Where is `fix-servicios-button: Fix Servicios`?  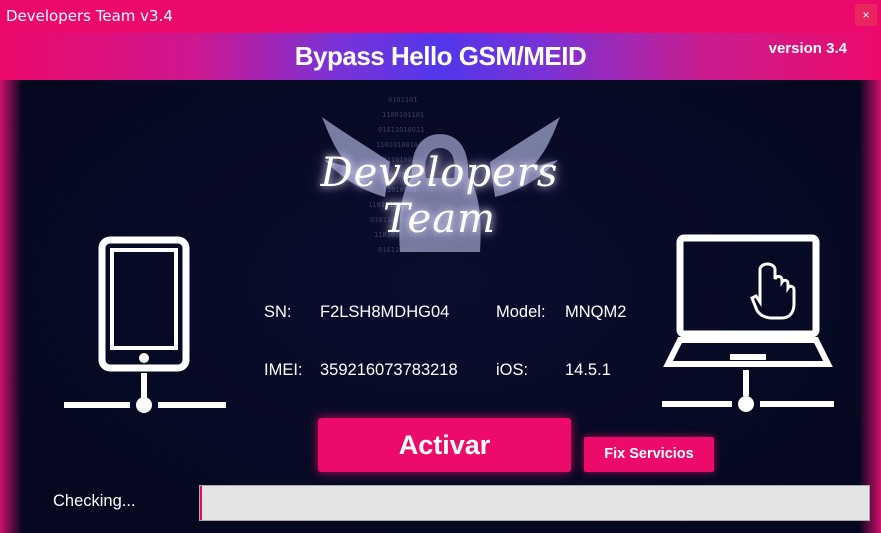 fix-servicios-button: Fix Servicios is located at coordinates (649, 454).